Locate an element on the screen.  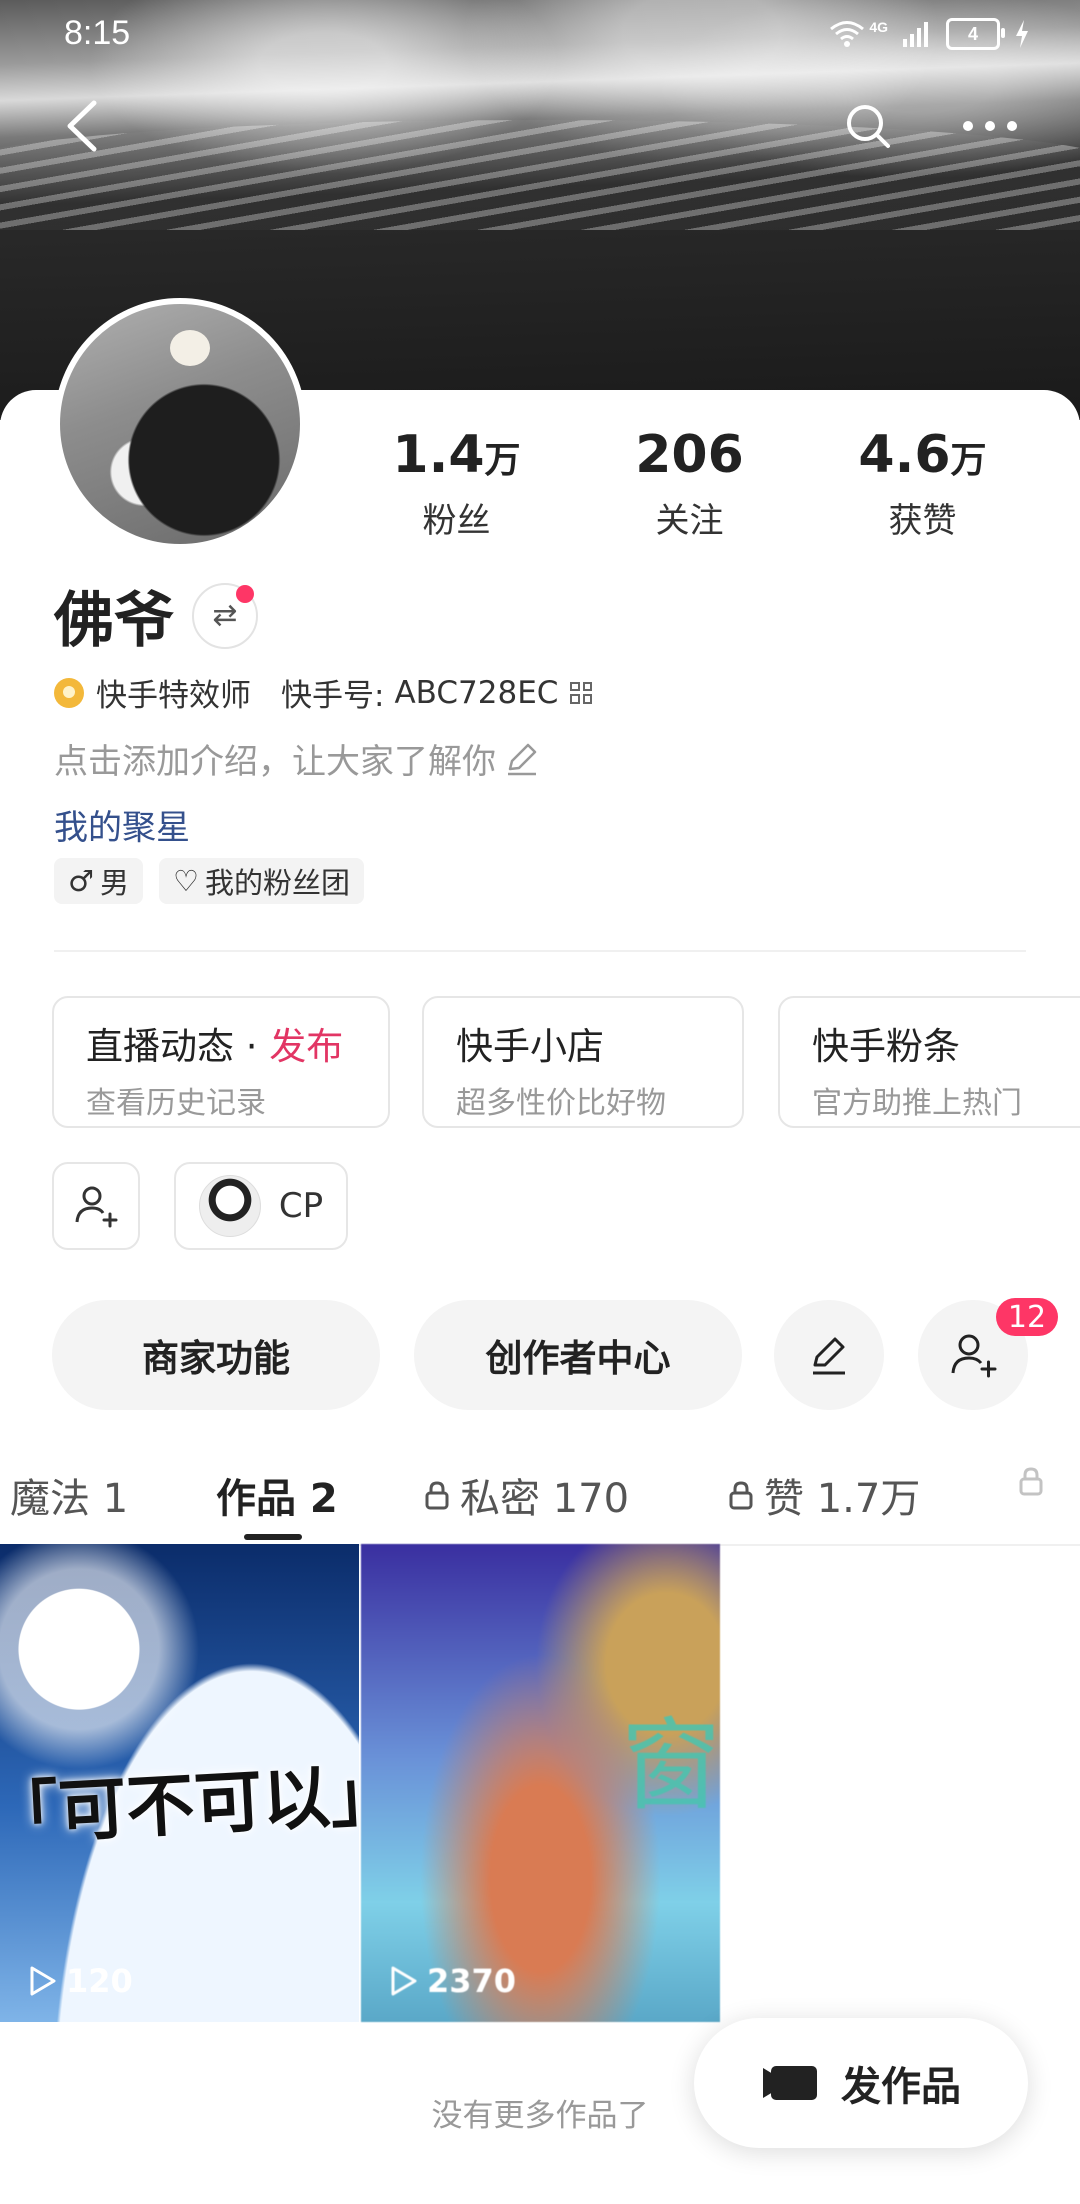
stat-followers: 1.4万 粉丝 is located at coordinates (456, 483).